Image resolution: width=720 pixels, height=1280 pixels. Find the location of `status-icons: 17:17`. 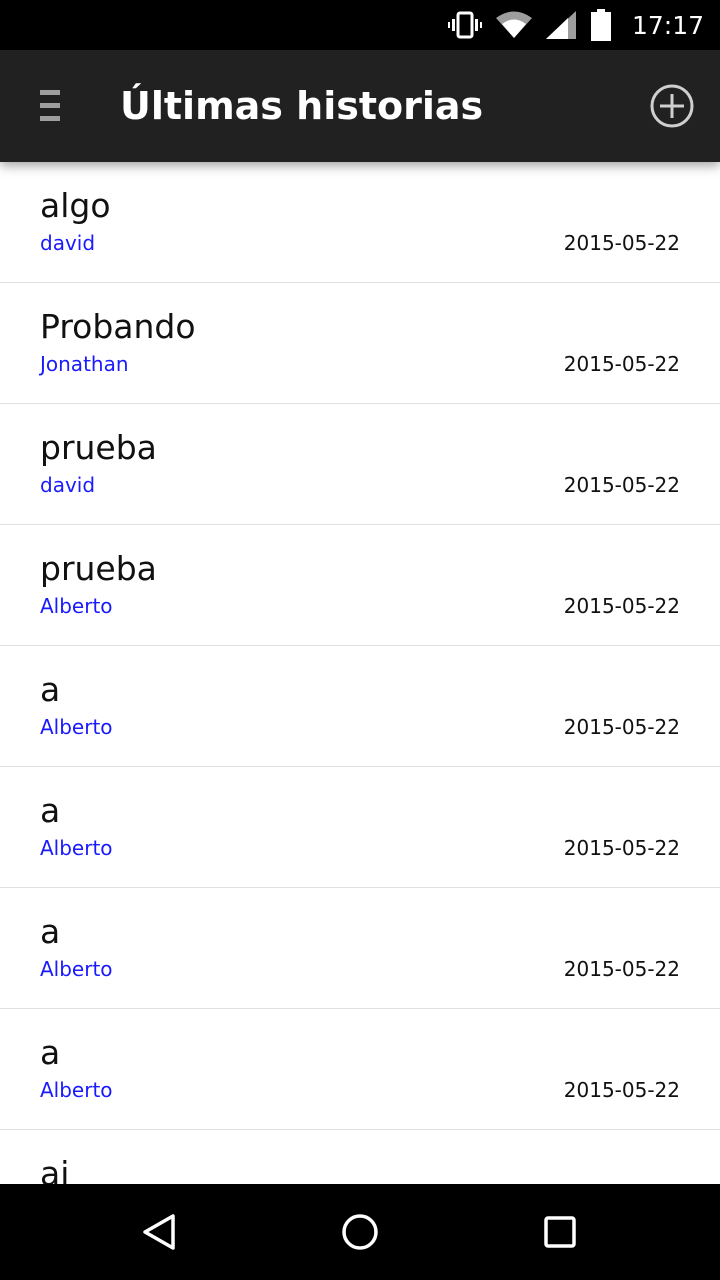

status-icons: 17:17 is located at coordinates (575, 25).